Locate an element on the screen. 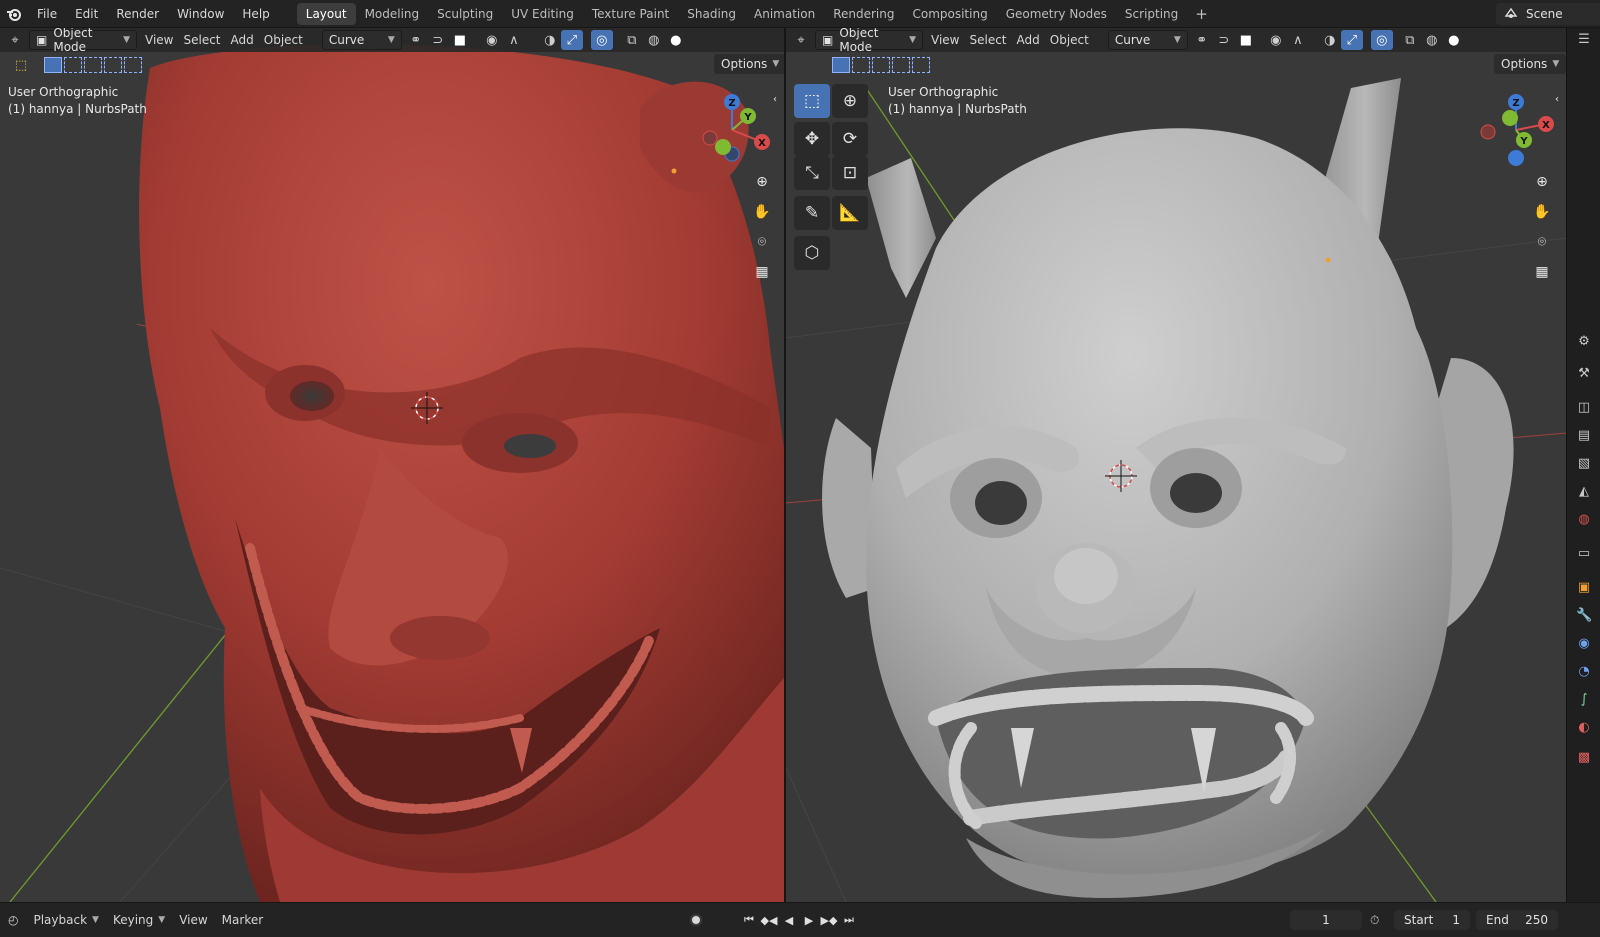  record-icon is located at coordinates (696, 920).